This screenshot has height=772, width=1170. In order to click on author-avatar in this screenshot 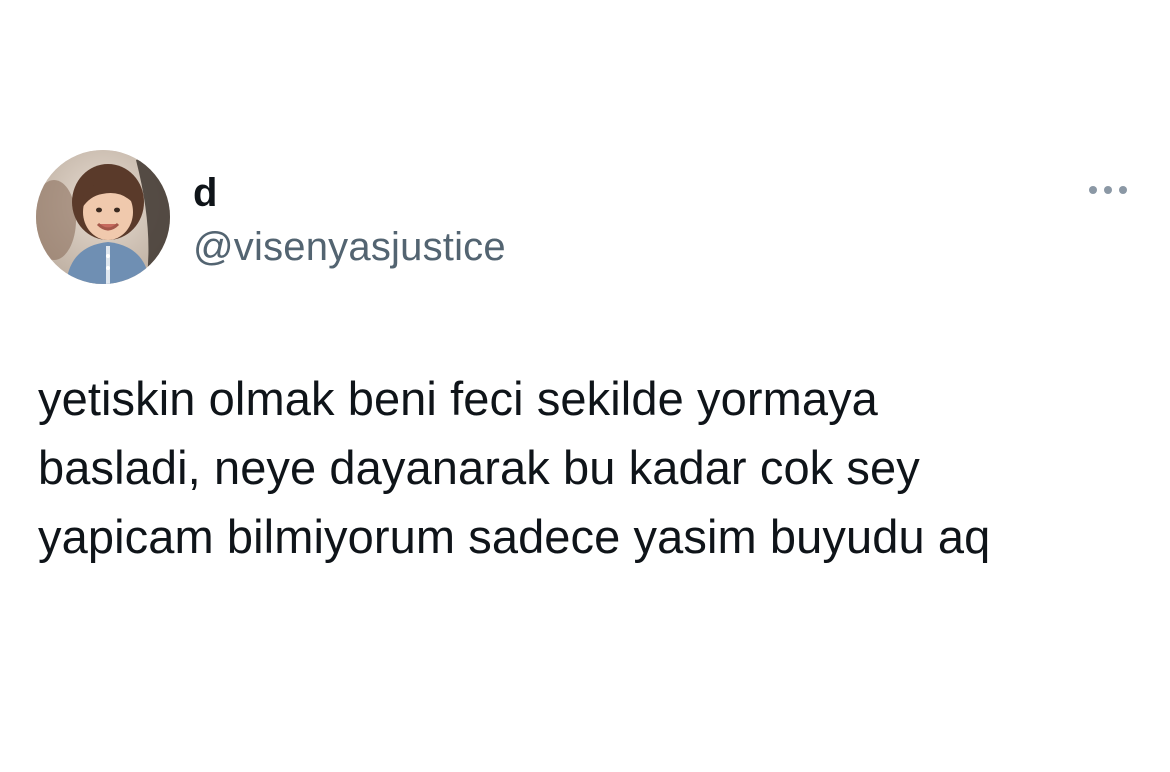, I will do `click(103, 217)`.